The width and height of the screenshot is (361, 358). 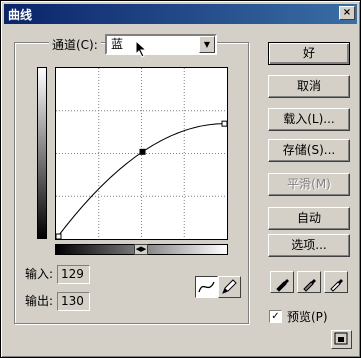 What do you see at coordinates (309, 184) in the screenshot?
I see `smooth-button: 平滑(M)` at bounding box center [309, 184].